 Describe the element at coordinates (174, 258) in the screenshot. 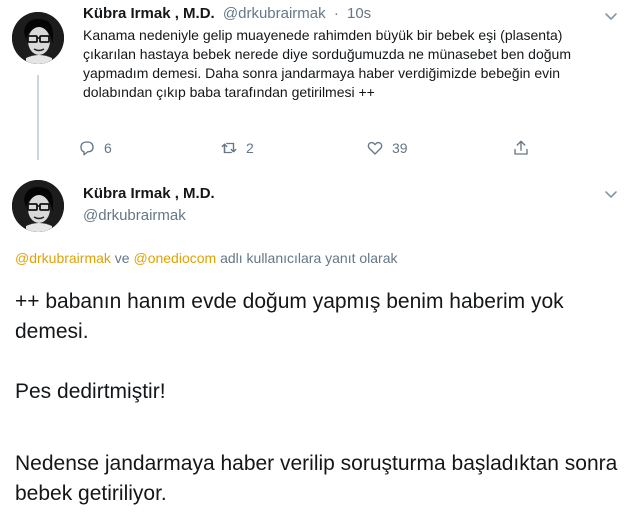

I see `mention-link: @onediocom` at that location.